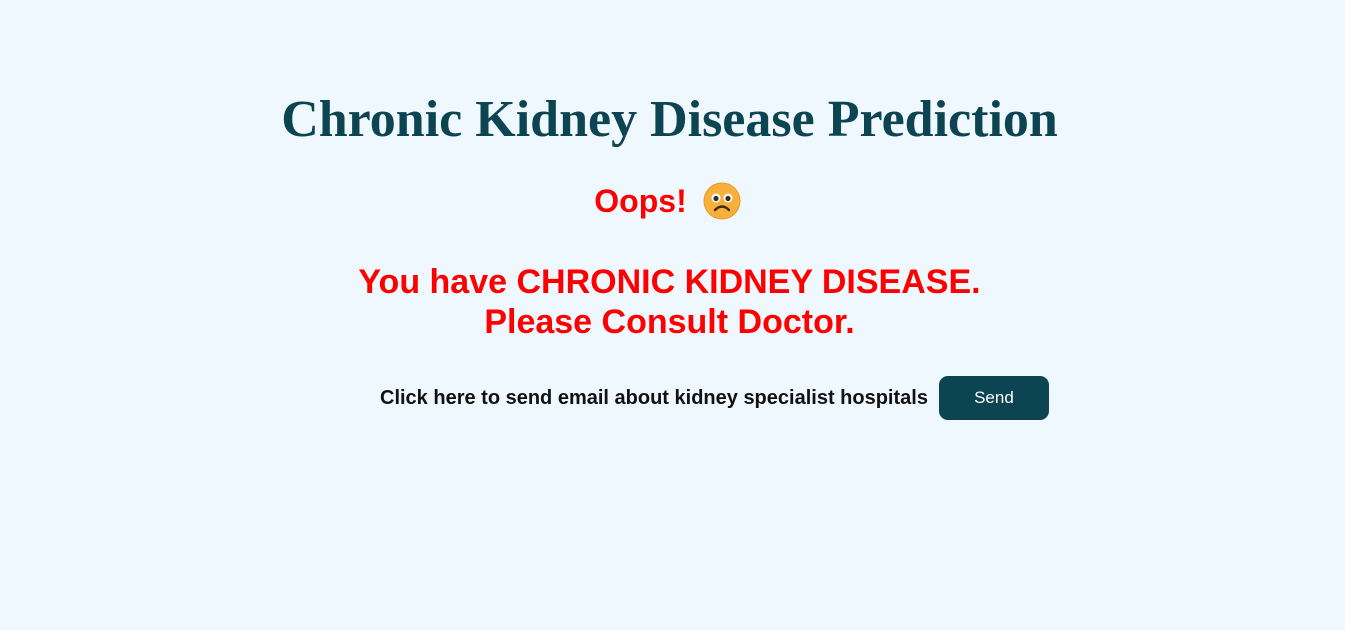  What do you see at coordinates (993, 398) in the screenshot?
I see `send-button: Send` at bounding box center [993, 398].